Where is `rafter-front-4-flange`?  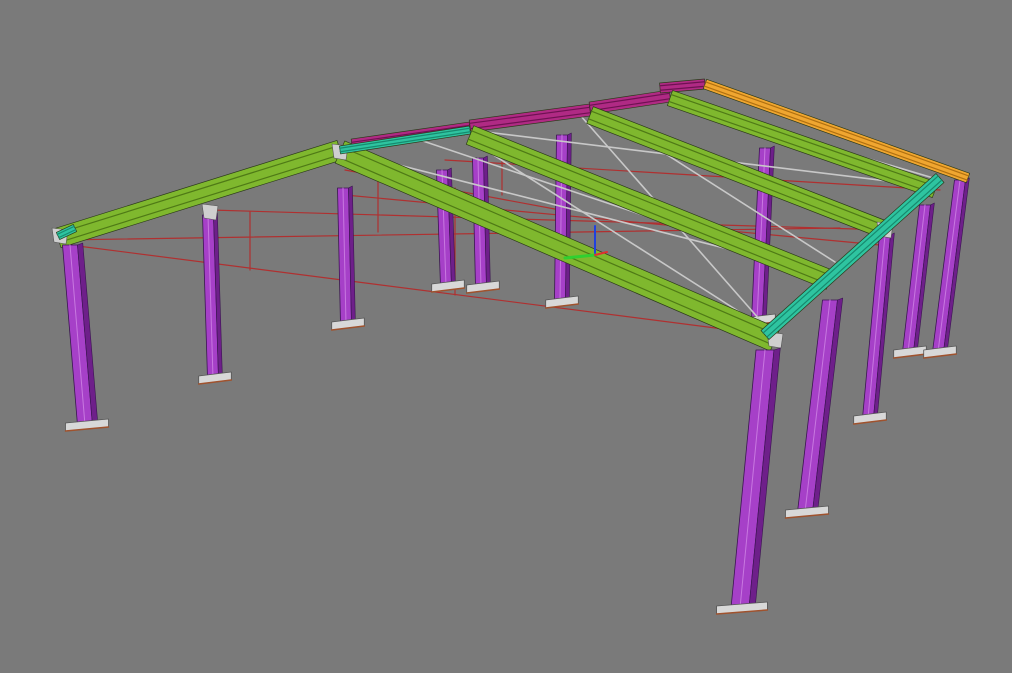 rafter-front-4-flange is located at coordinates (803, 140).